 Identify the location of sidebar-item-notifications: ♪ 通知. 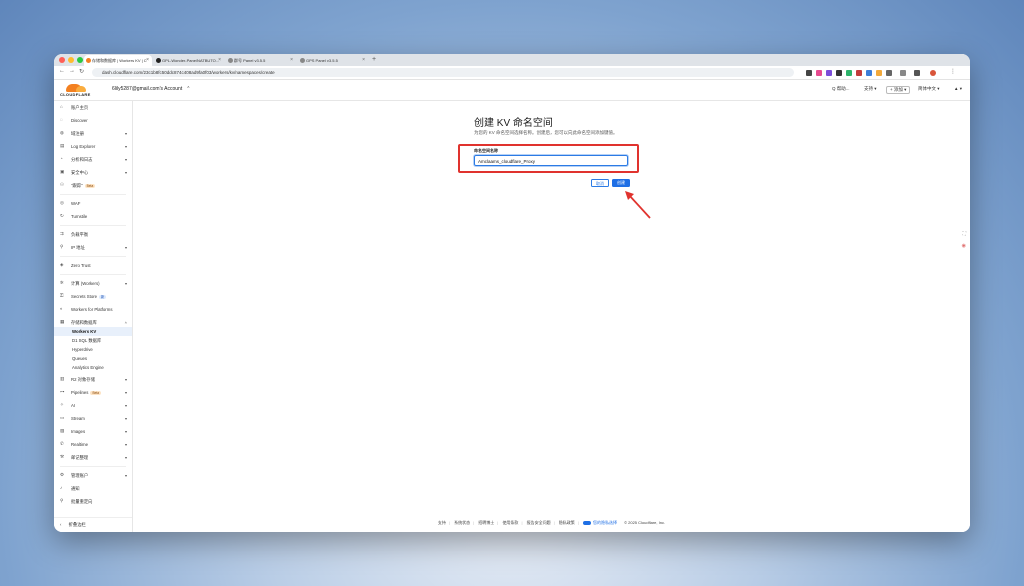
(93, 488).